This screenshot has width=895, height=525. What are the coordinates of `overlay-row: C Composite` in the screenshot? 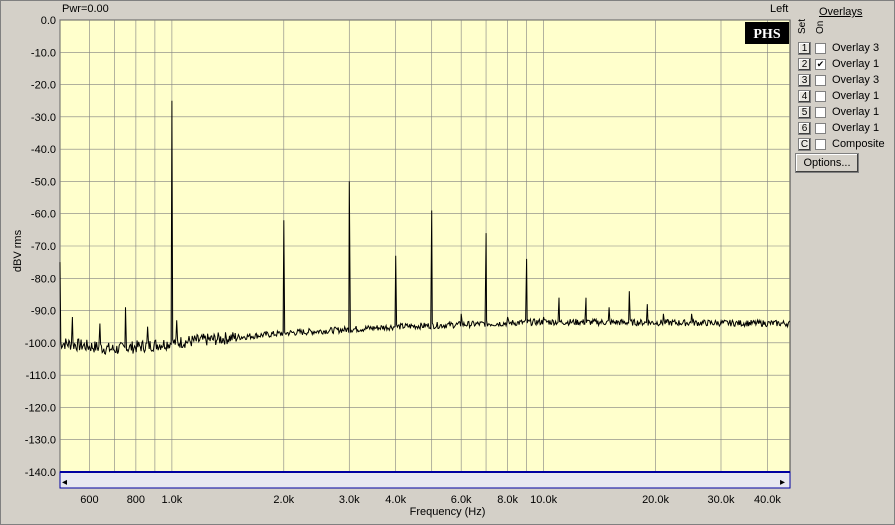 It's located at (841, 144).